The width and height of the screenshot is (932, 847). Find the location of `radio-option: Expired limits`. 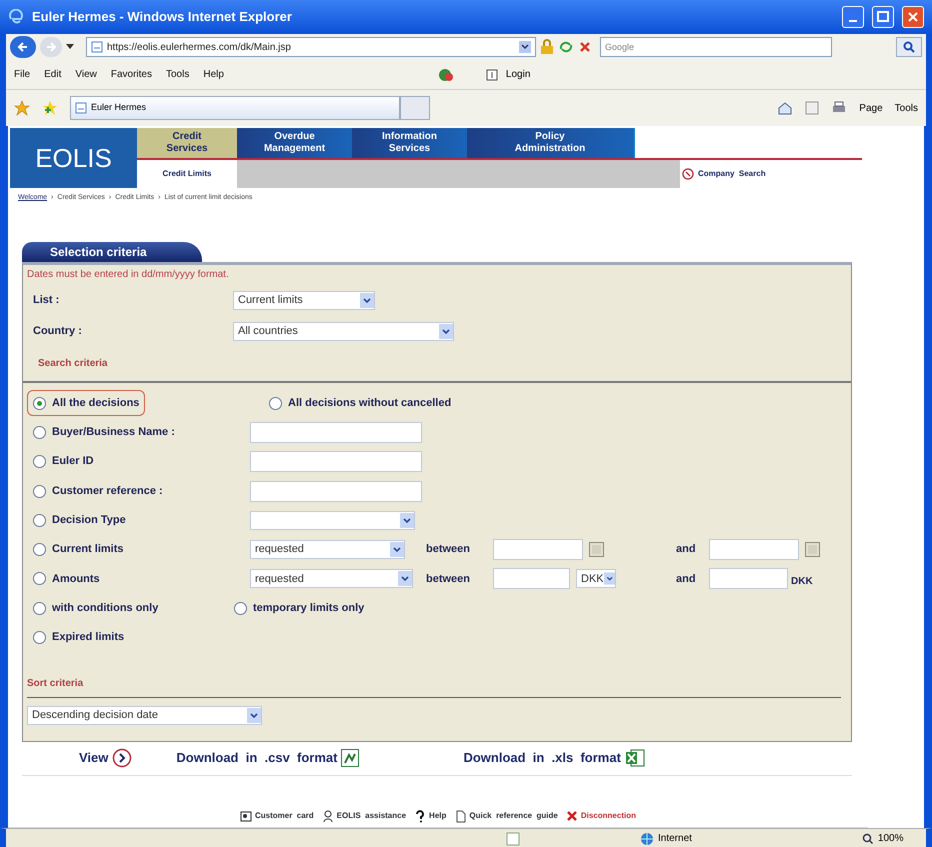

radio-option: Expired limits is located at coordinates (78, 637).